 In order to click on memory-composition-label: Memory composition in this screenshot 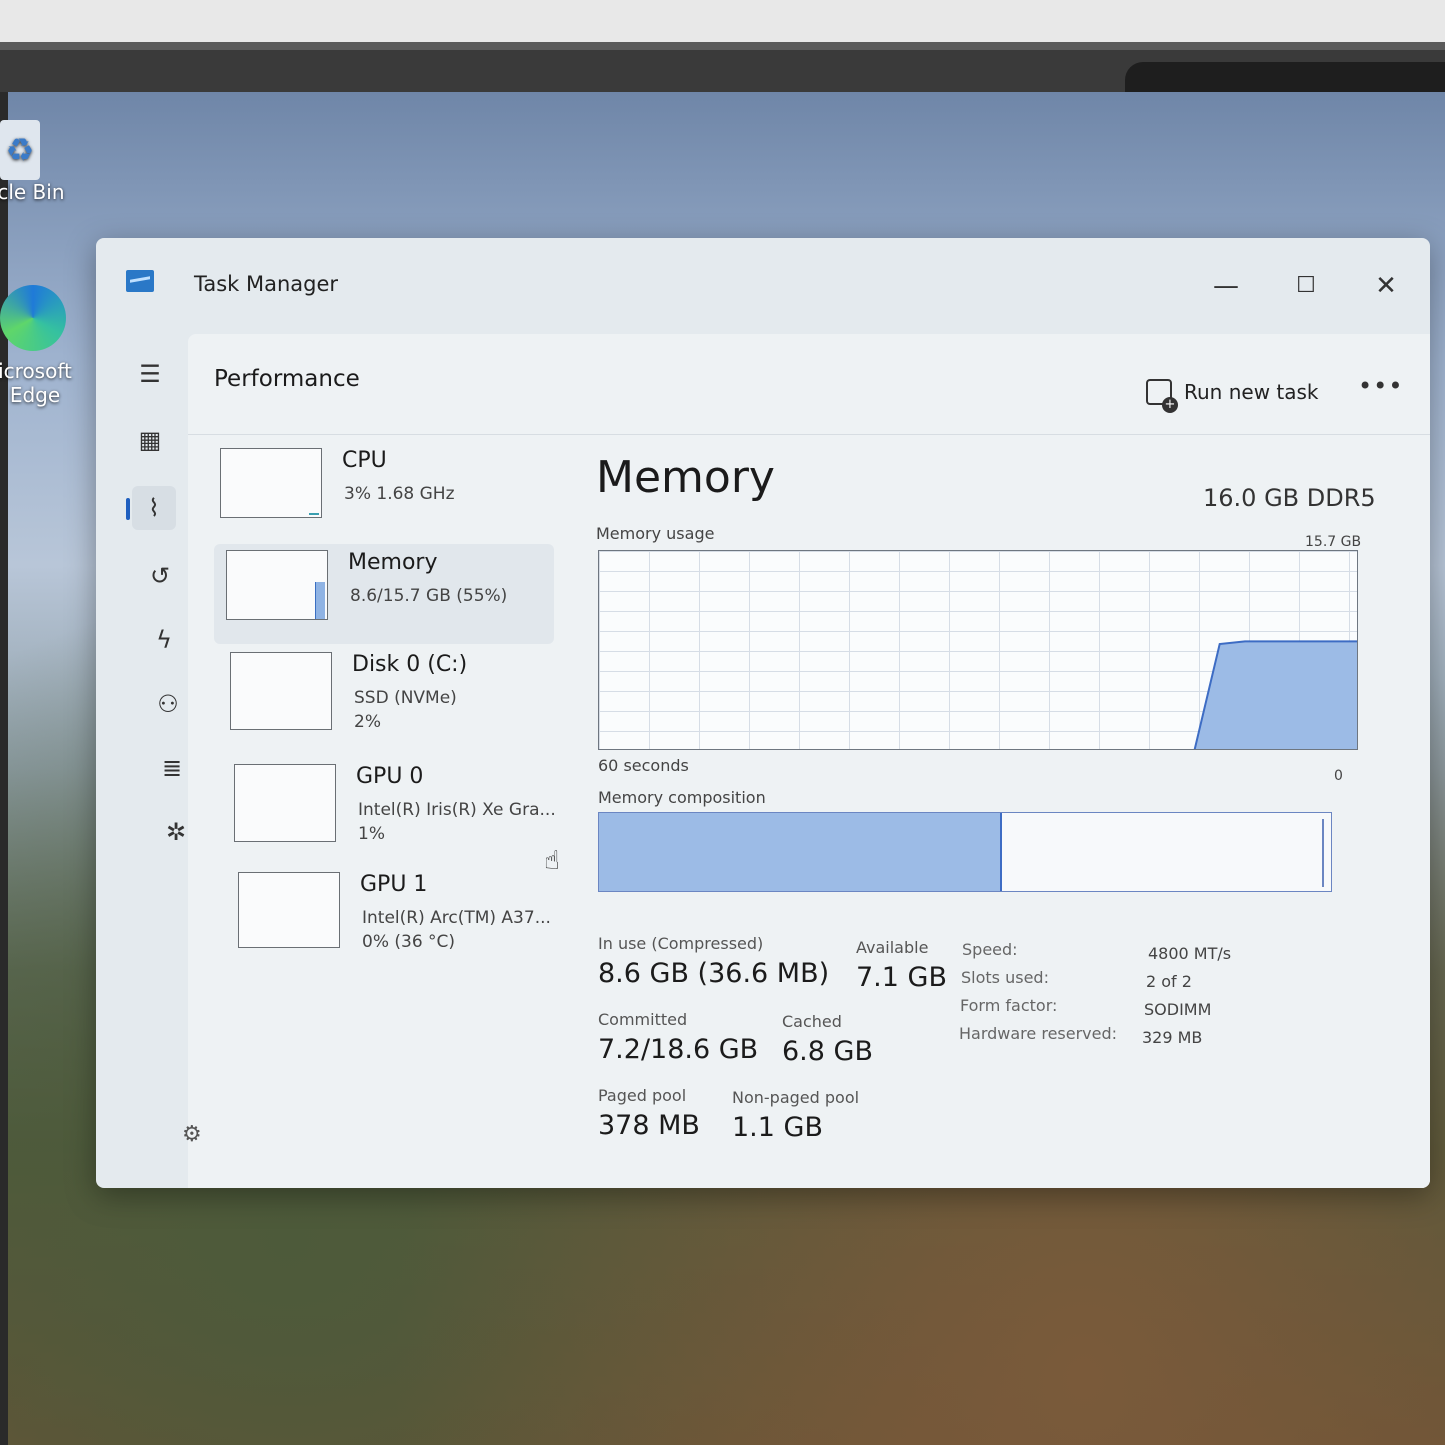, I will do `click(682, 797)`.